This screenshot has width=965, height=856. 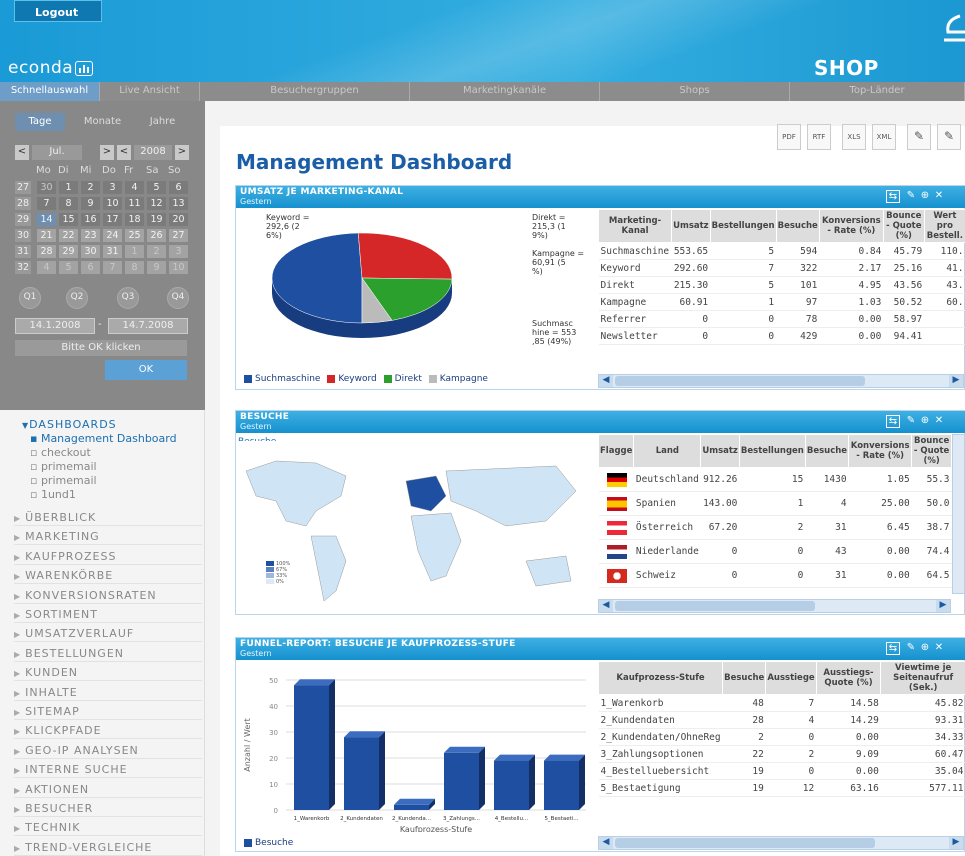 What do you see at coordinates (944, 226) in the screenshot?
I see `column-header: Wert pro Bestell.` at bounding box center [944, 226].